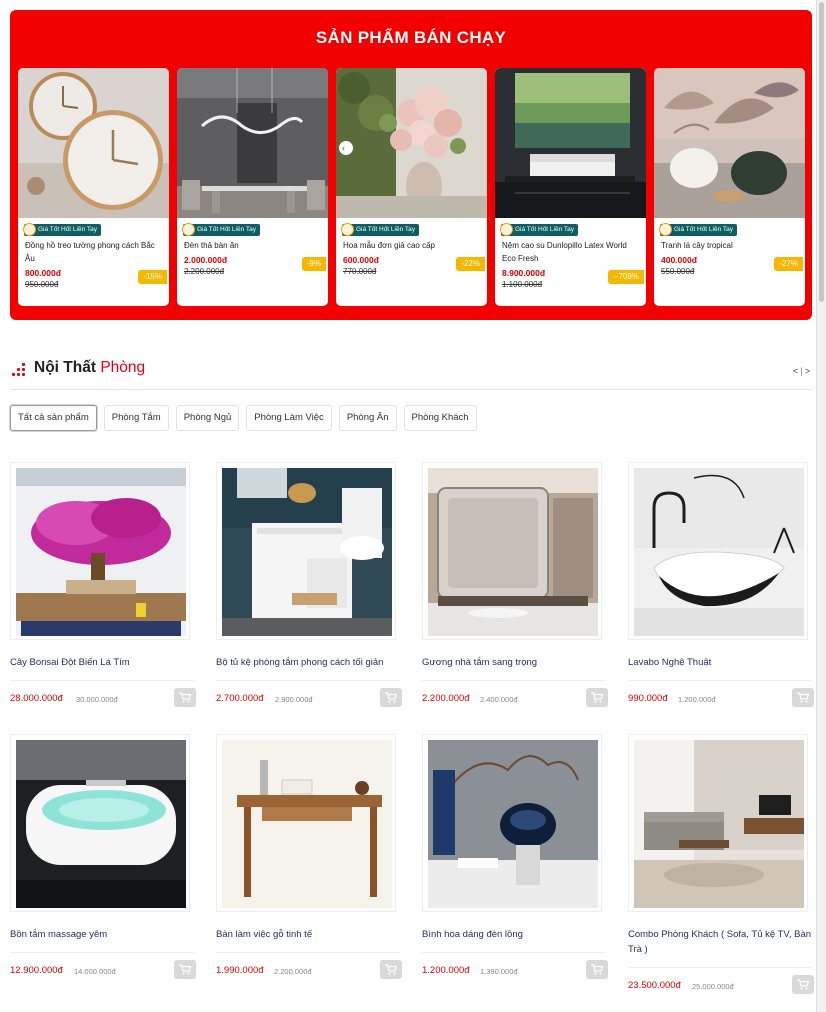 Image resolution: width=826 pixels, height=1012 pixels. I want to click on product-price: 2.000.000đ, so click(206, 260).